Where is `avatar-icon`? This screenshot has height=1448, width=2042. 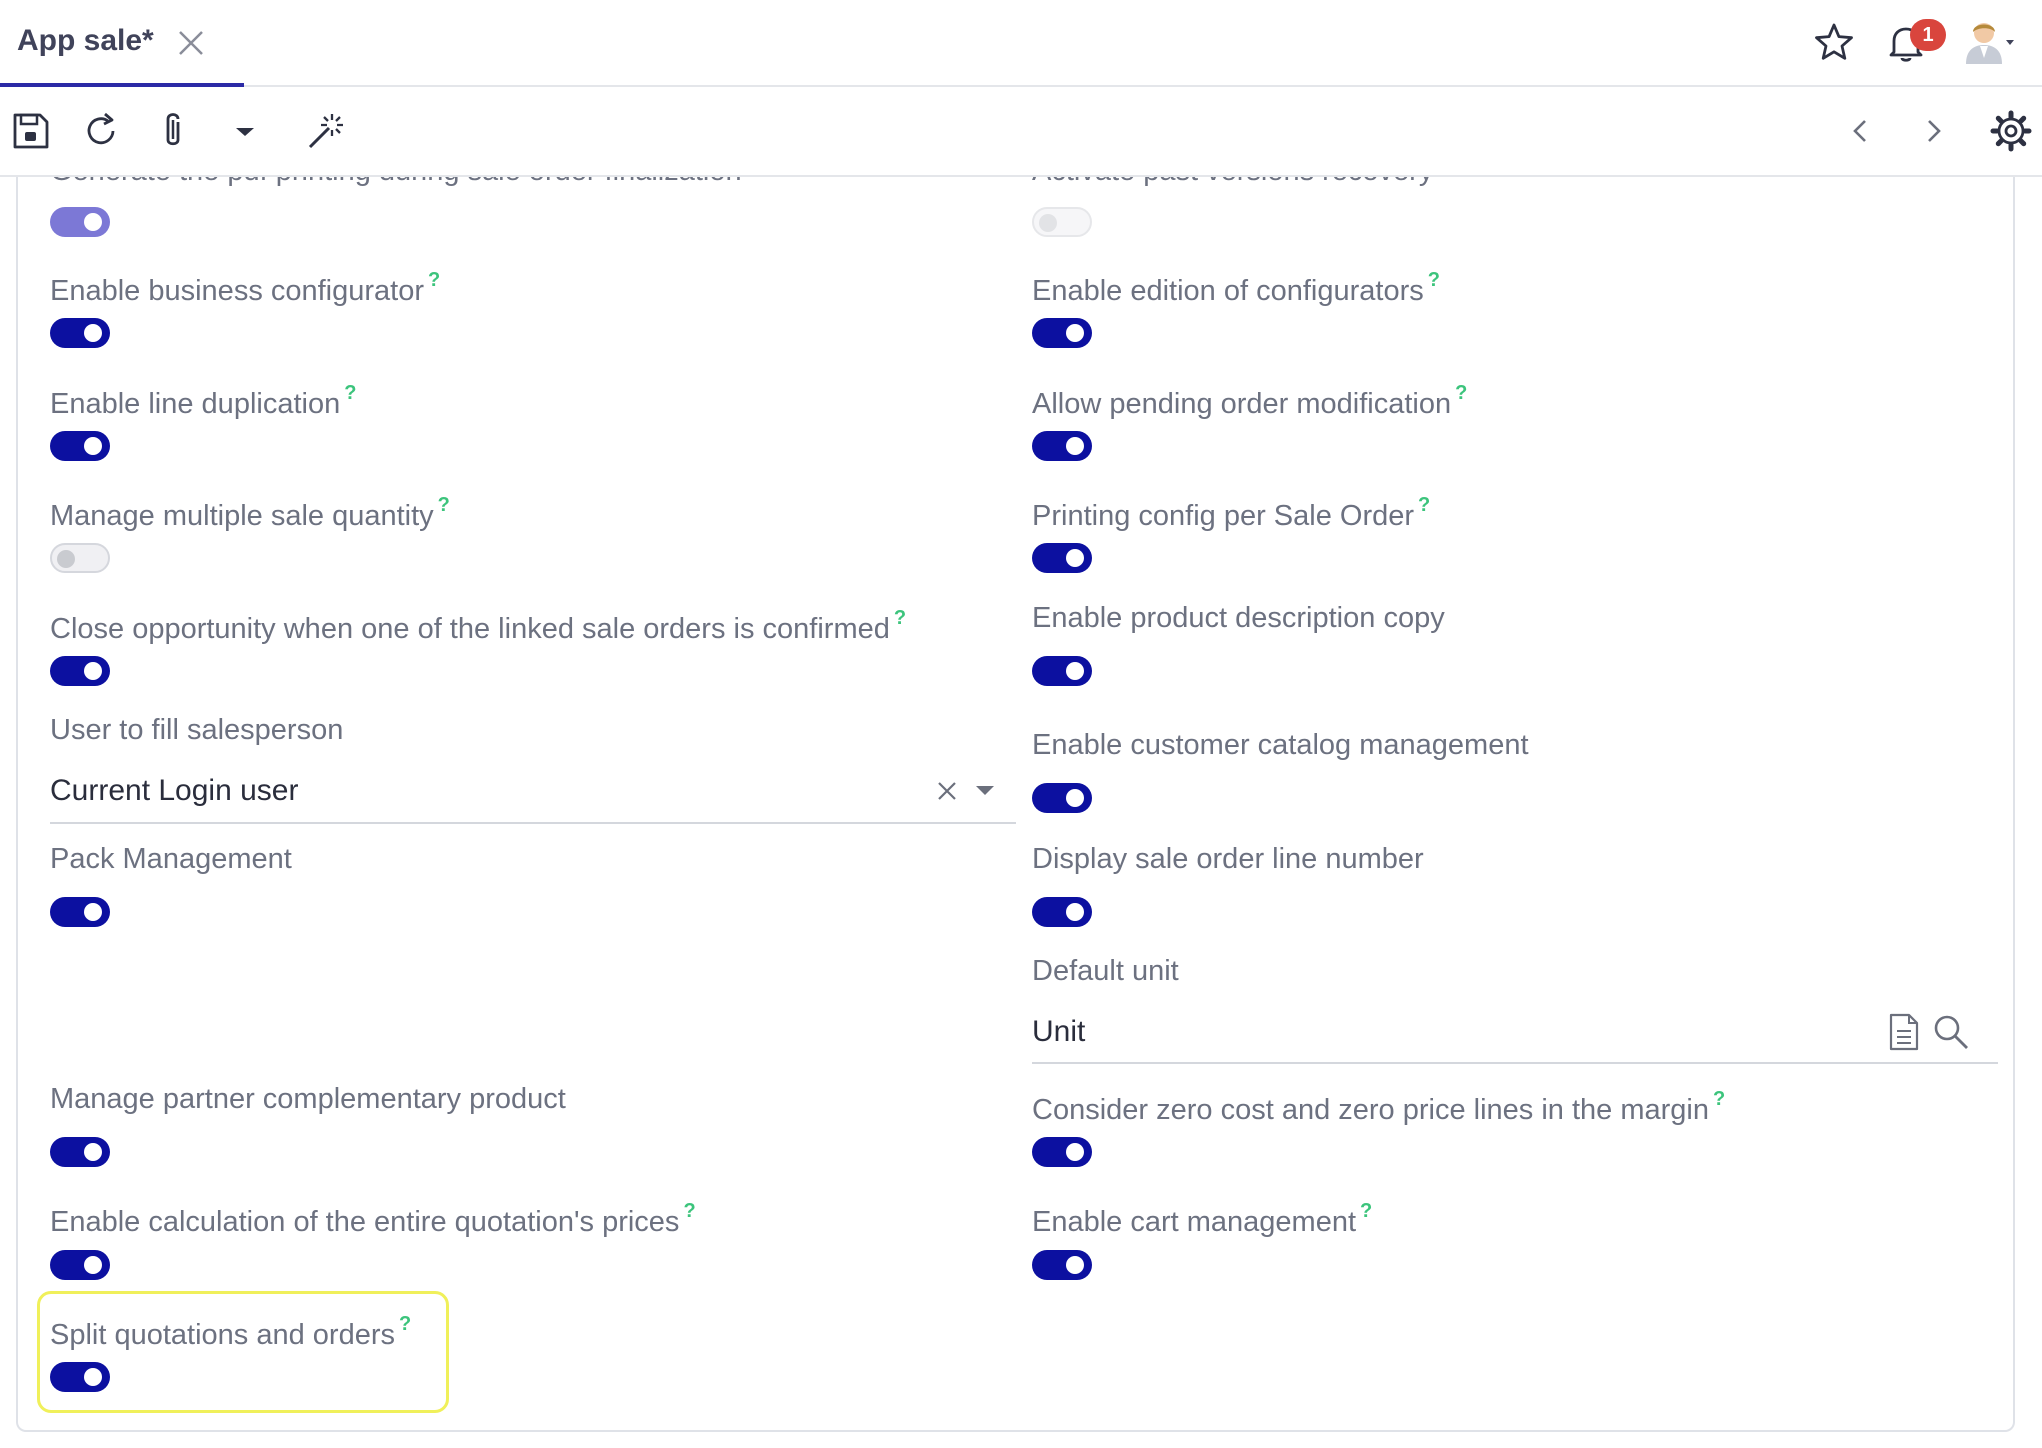 avatar-icon is located at coordinates (1988, 42).